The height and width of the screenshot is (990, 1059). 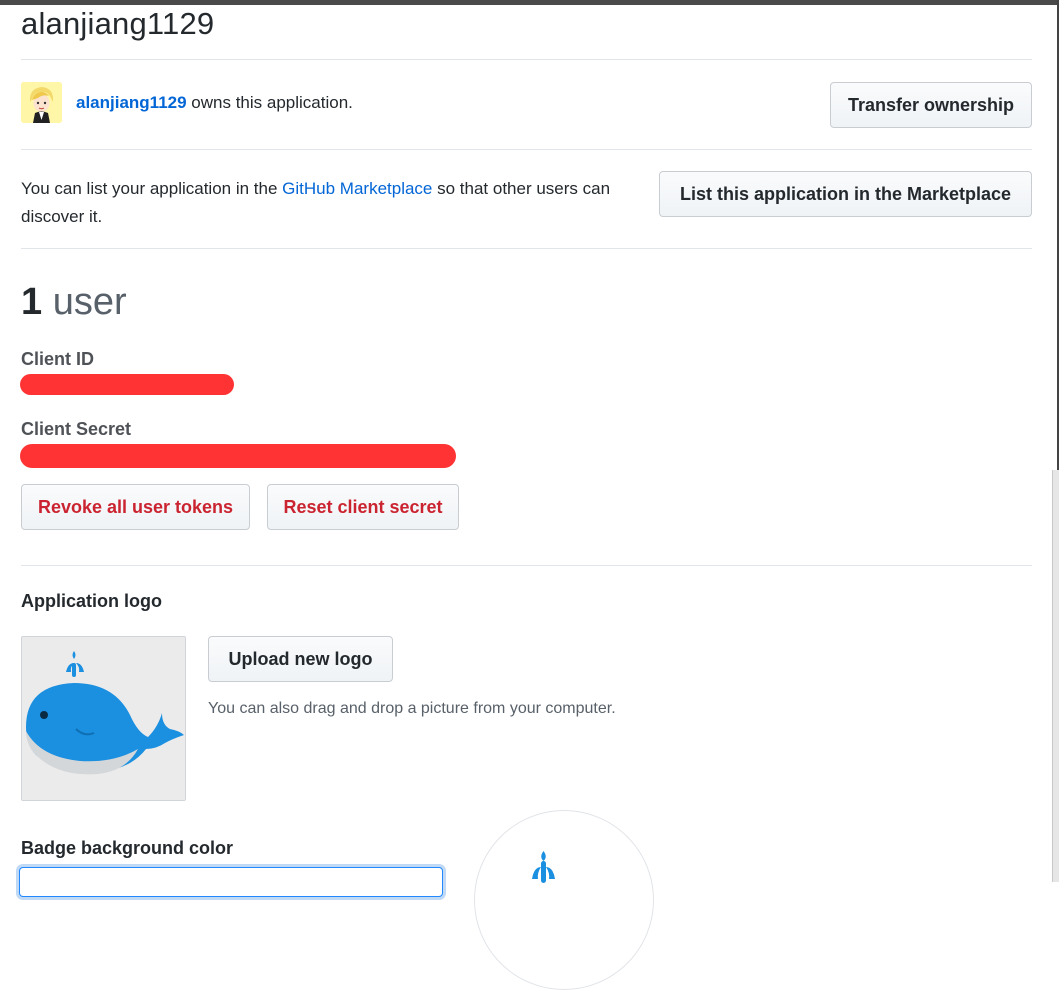 I want to click on user-count-label: user, so click(x=89, y=302).